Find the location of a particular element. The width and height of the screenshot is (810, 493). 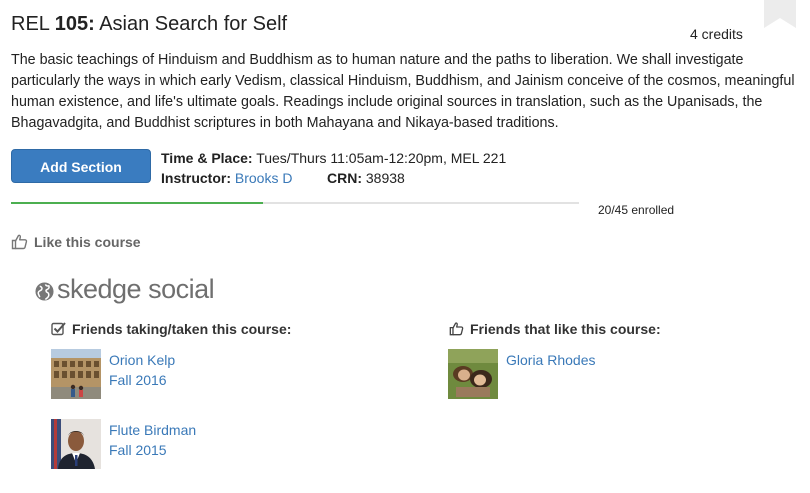

bookmark-icon is located at coordinates (780, 14).